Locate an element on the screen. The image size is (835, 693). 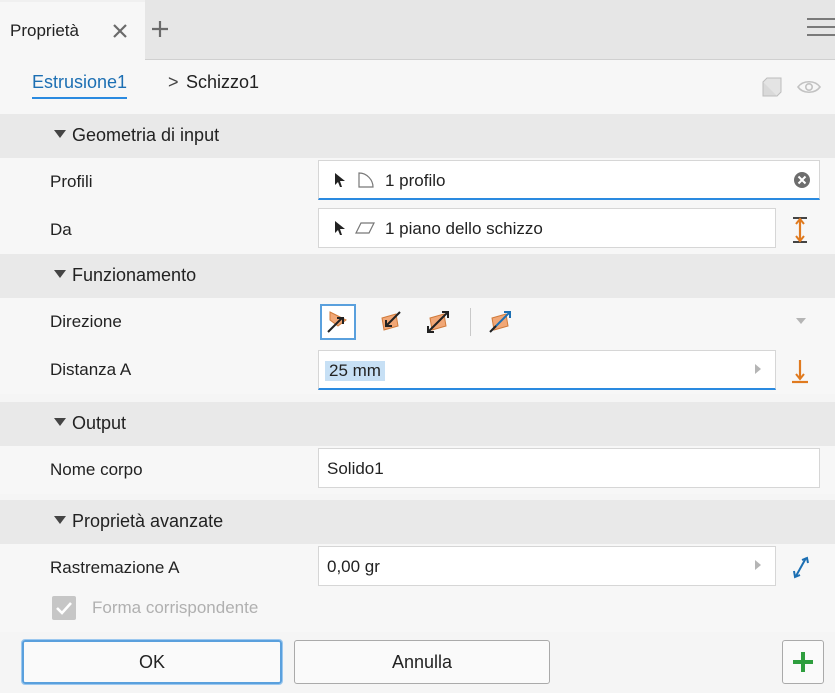
body-name-label: Nome corpo is located at coordinates (96, 469).